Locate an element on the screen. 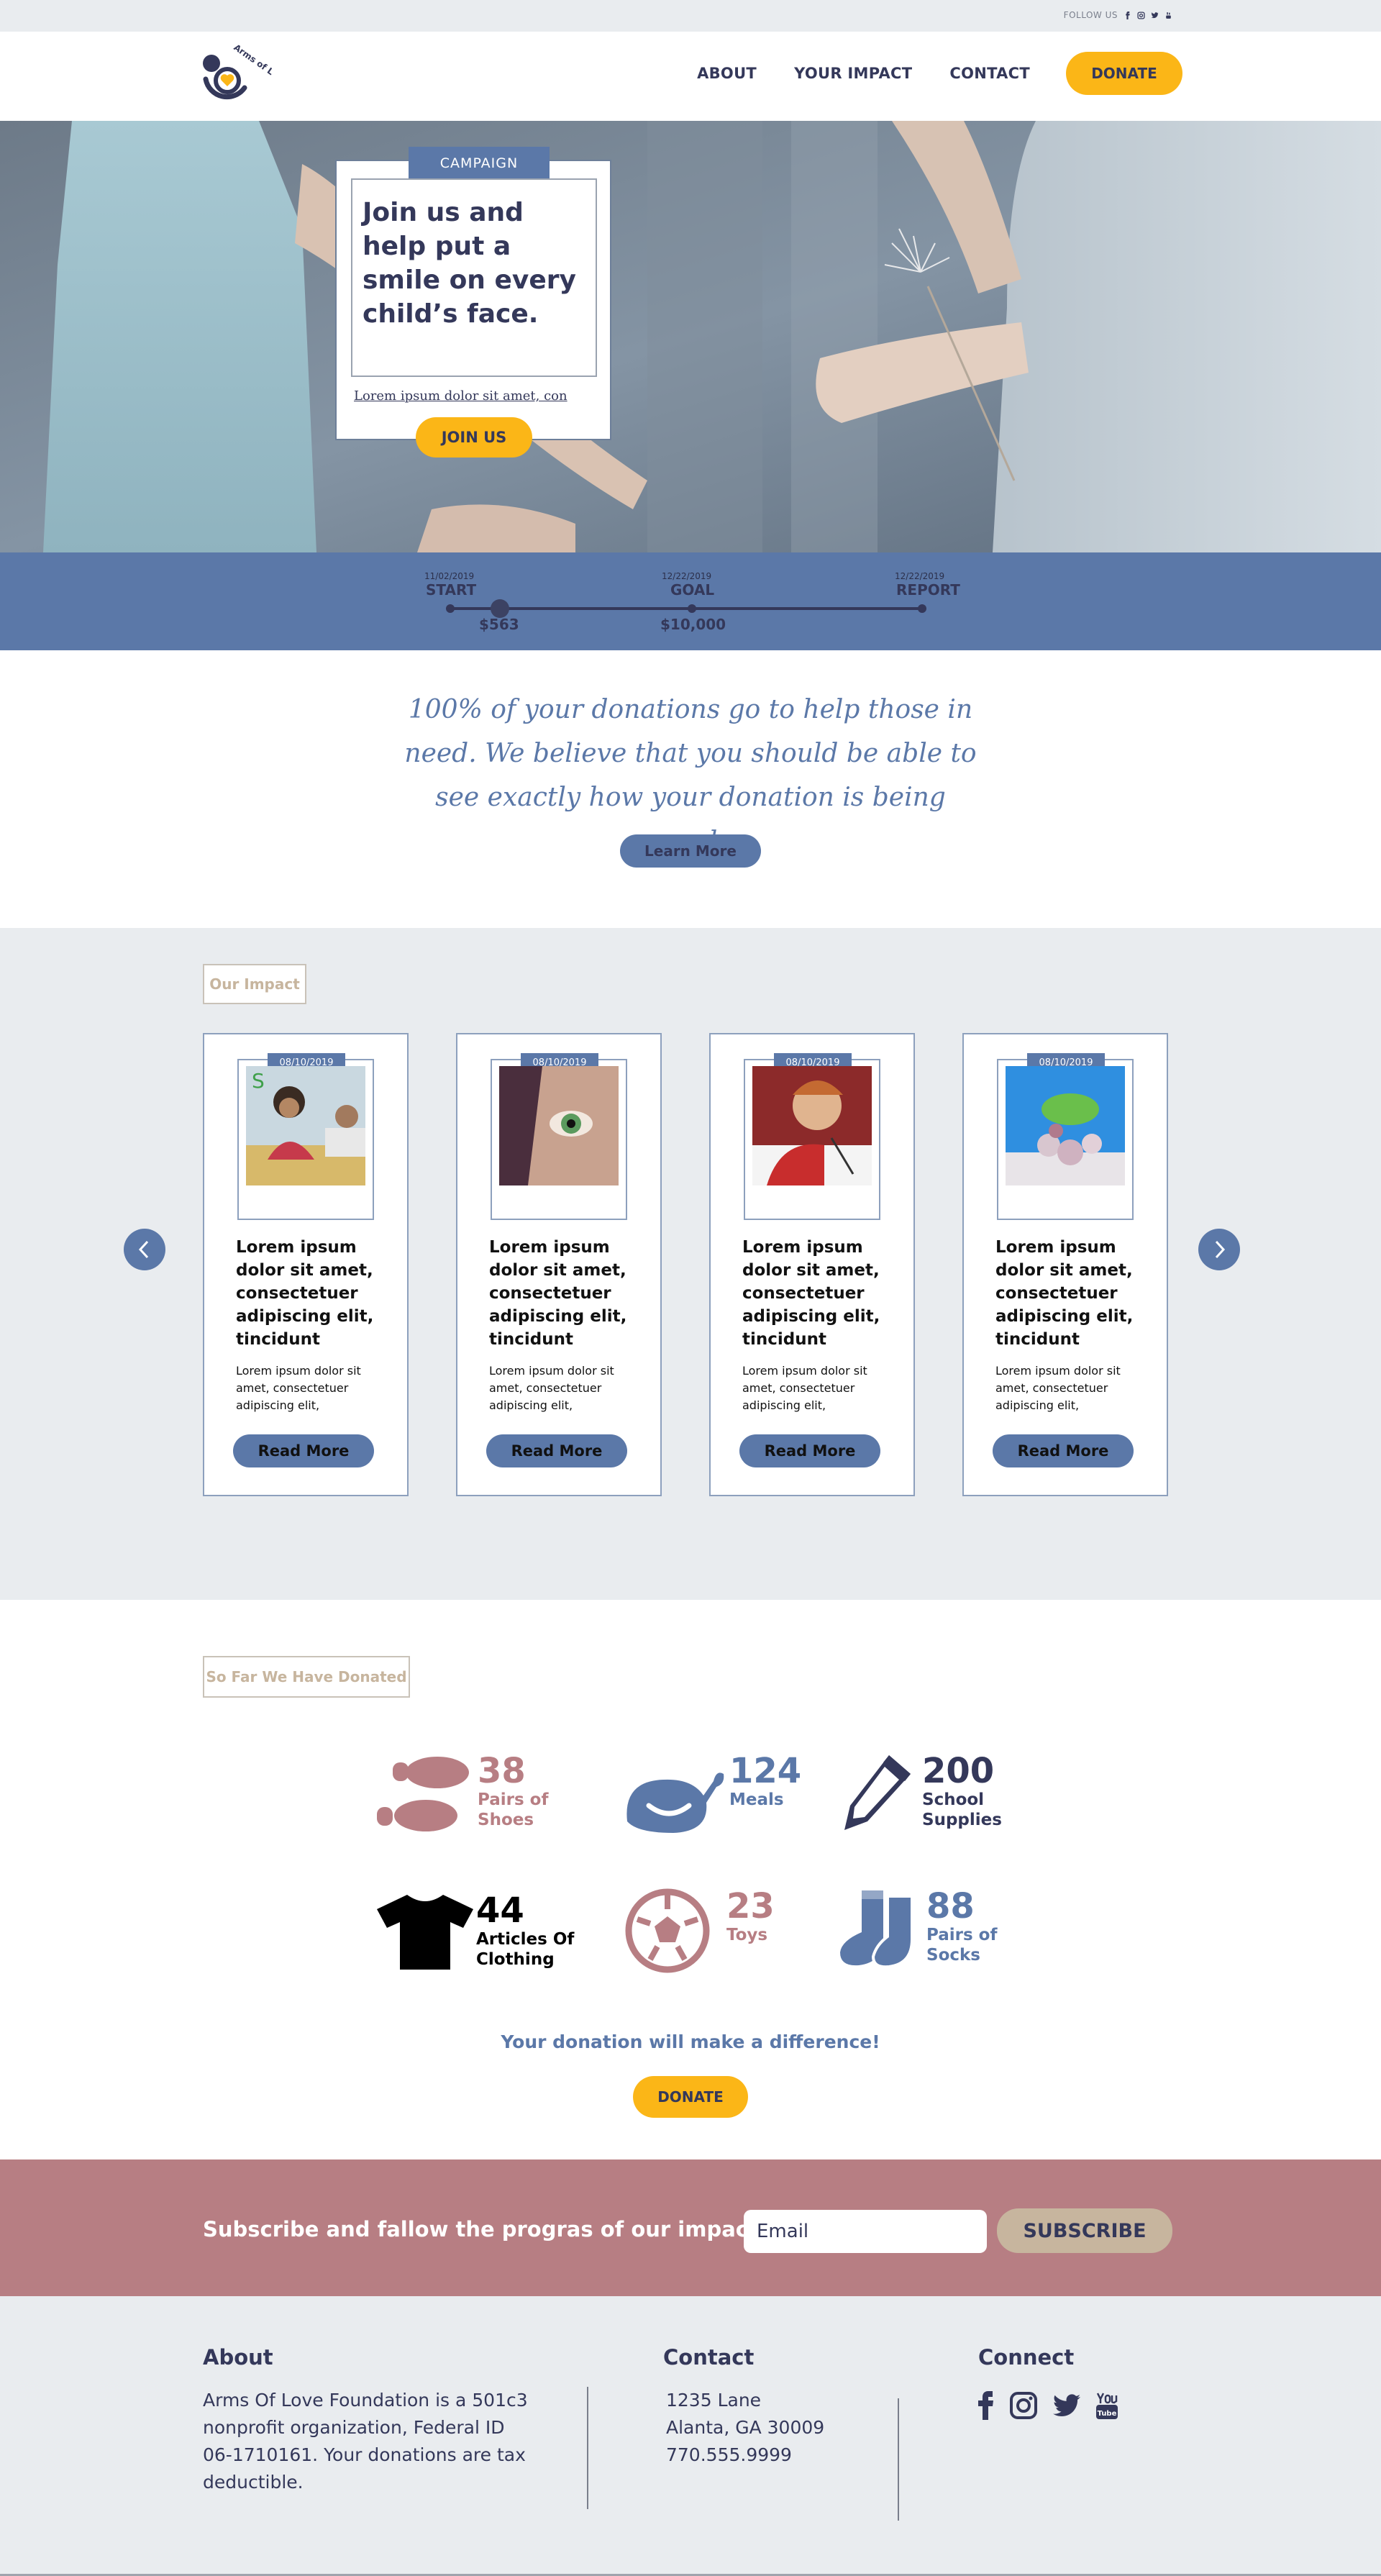 Image resolution: width=1381 pixels, height=2576 pixels. stat-label: Pairs of Socks is located at coordinates (962, 1946).